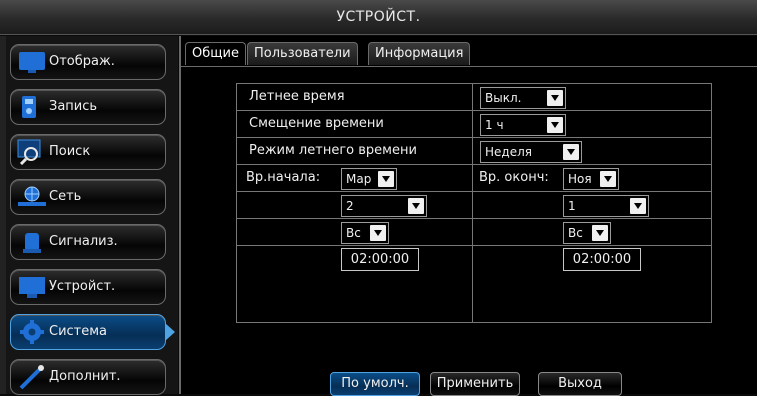 This screenshot has width=757, height=396. What do you see at coordinates (572, 206) in the screenshot?
I see `end-week-value: 1` at bounding box center [572, 206].